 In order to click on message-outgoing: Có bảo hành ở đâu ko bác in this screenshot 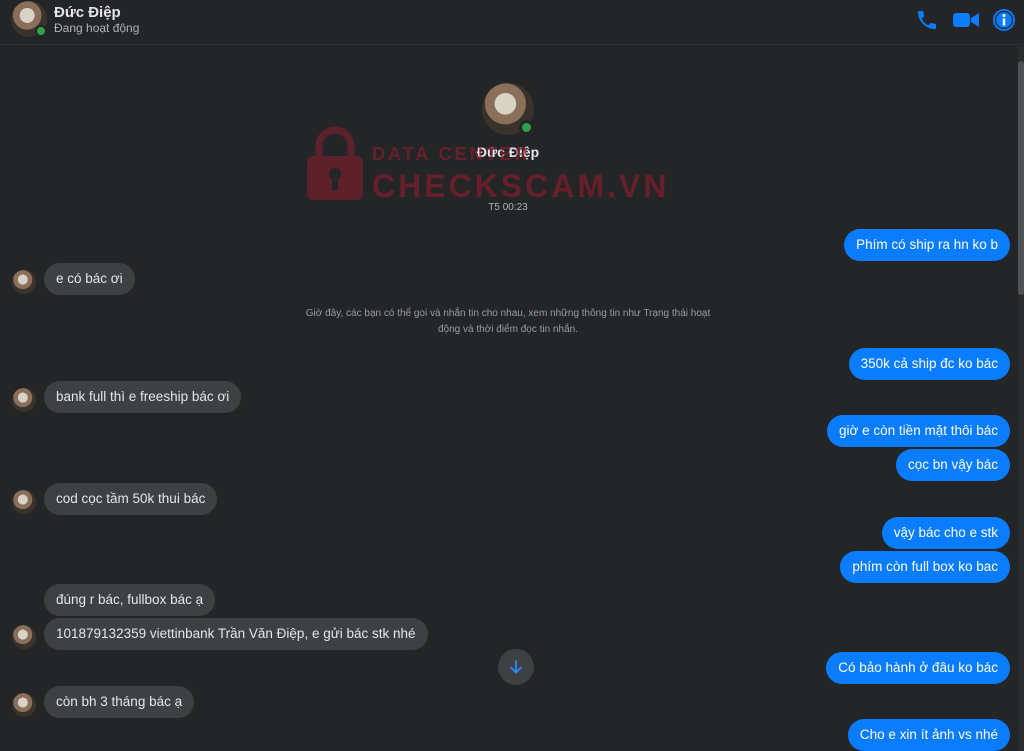, I will do `click(918, 668)`.